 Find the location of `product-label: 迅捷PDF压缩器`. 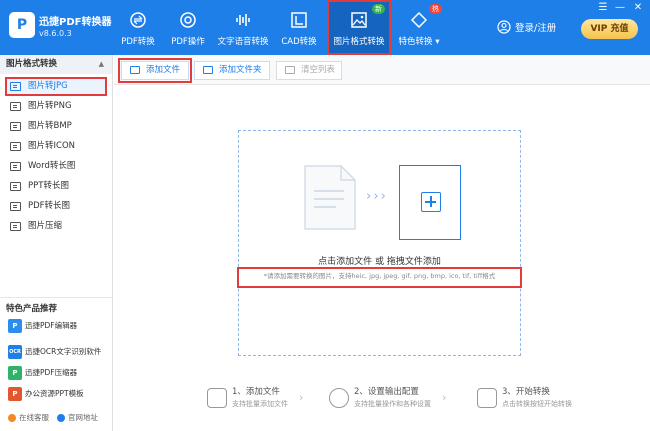

product-label: 迅捷PDF压缩器 is located at coordinates (51, 372).